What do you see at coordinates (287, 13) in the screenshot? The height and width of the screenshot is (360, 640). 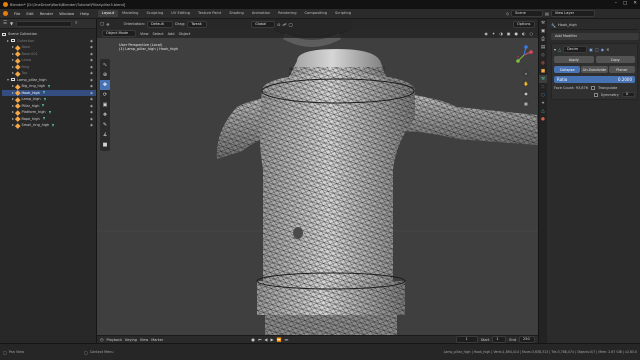 I see `tab-rendering: Rendering` at bounding box center [287, 13].